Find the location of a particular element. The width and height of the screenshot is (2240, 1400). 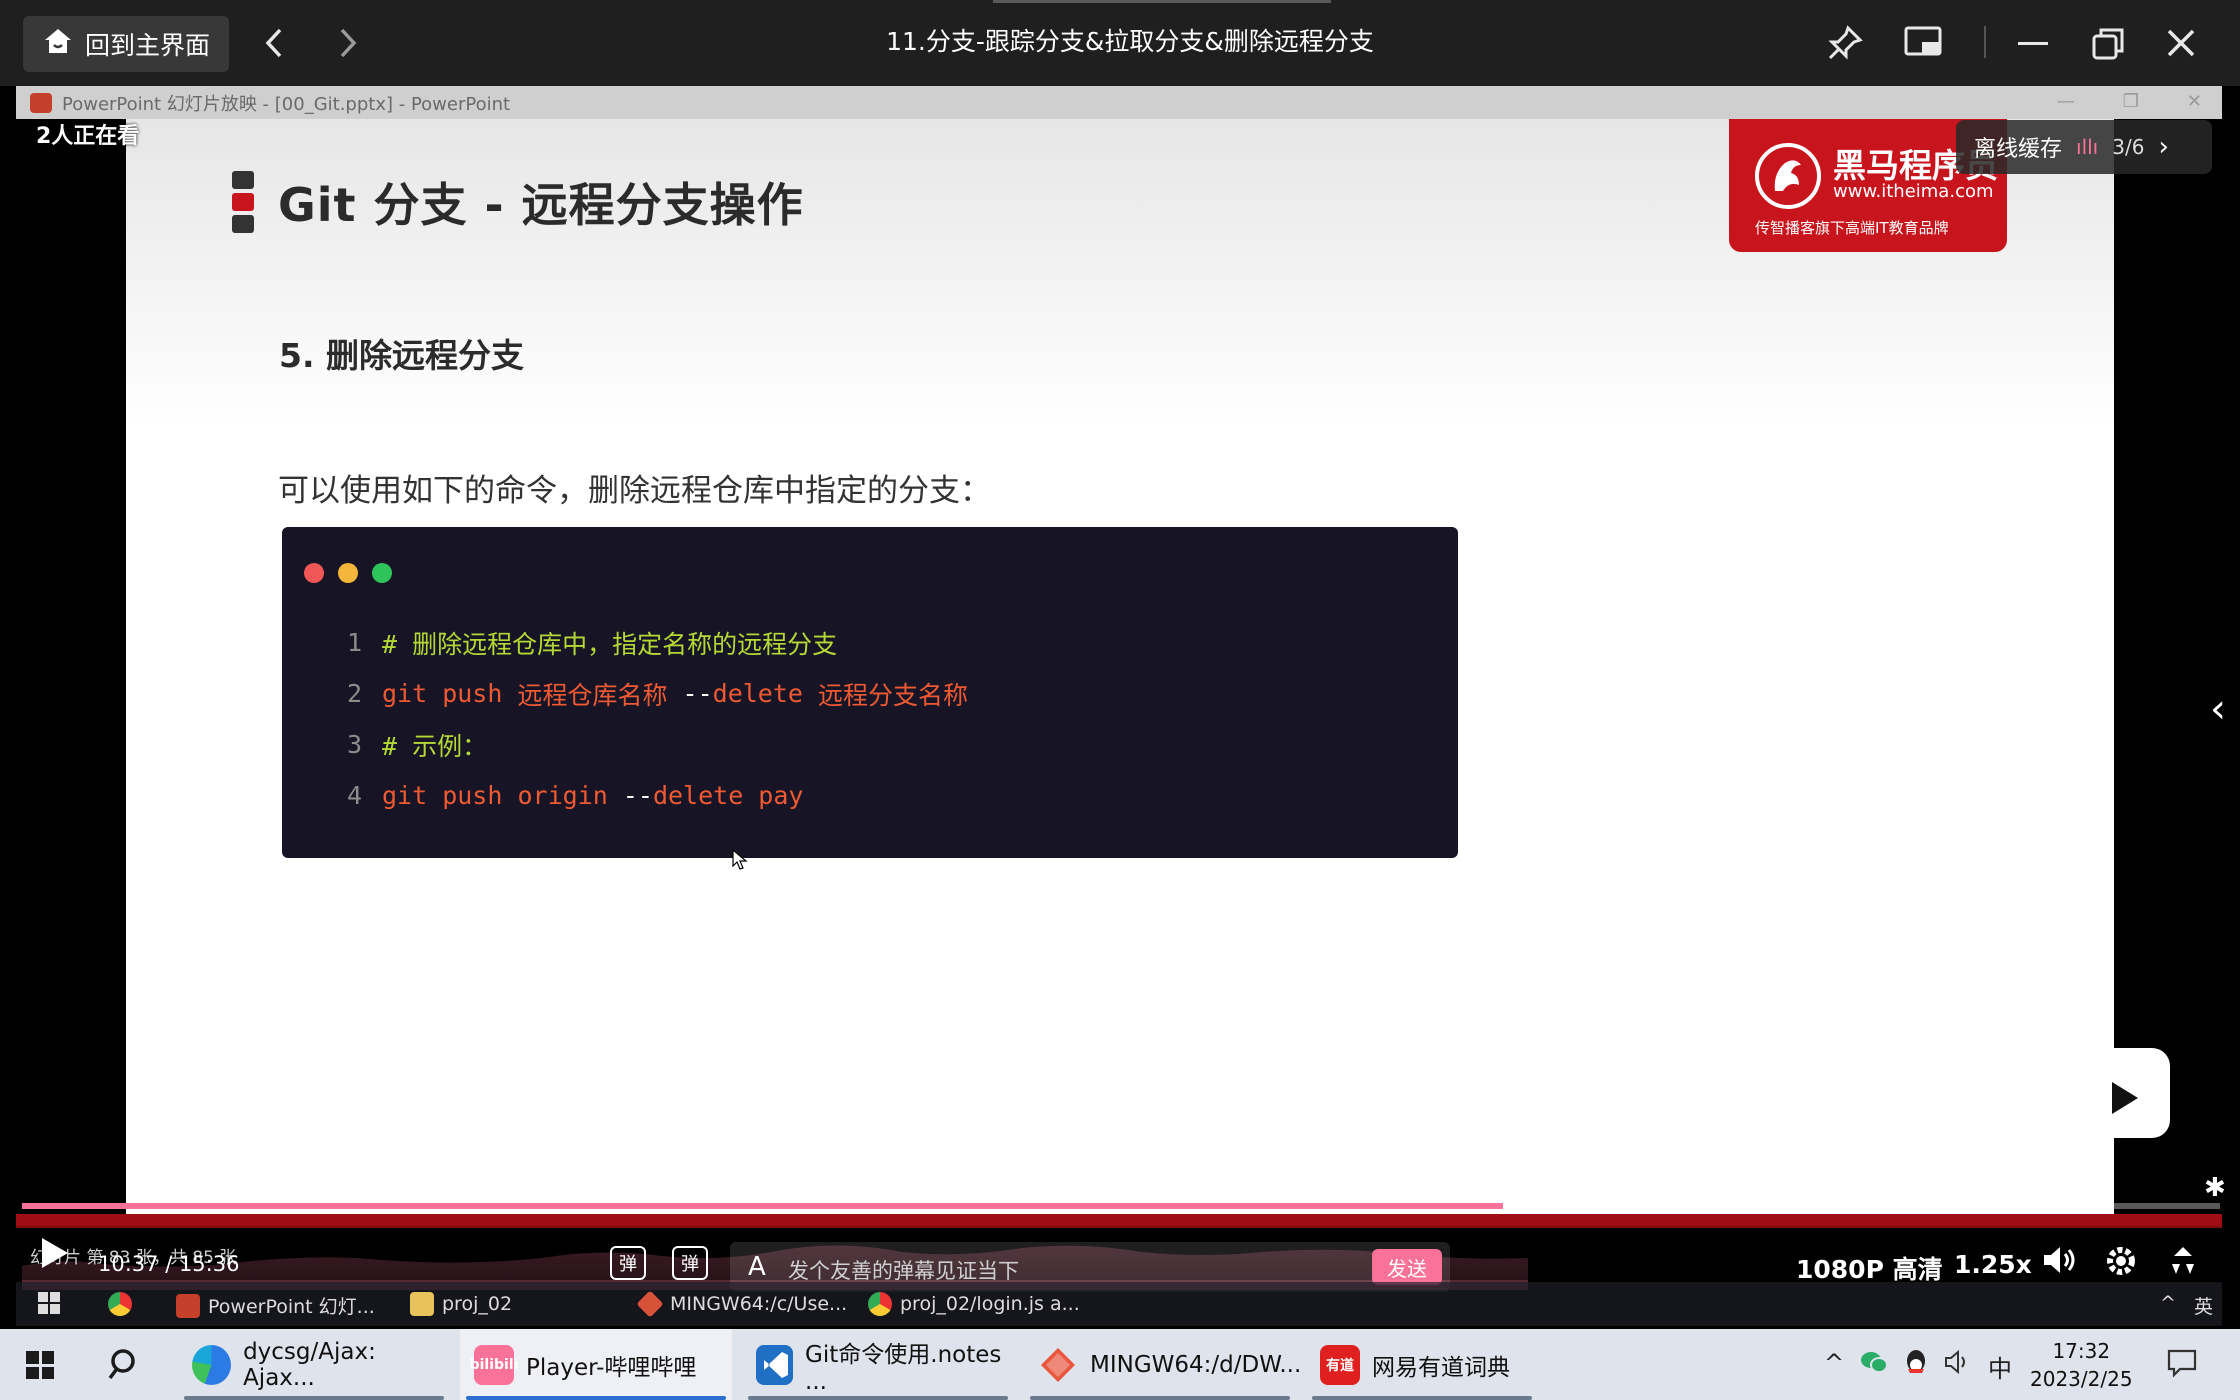

ppt-close-icon: ✕ is located at coordinates (2194, 101).